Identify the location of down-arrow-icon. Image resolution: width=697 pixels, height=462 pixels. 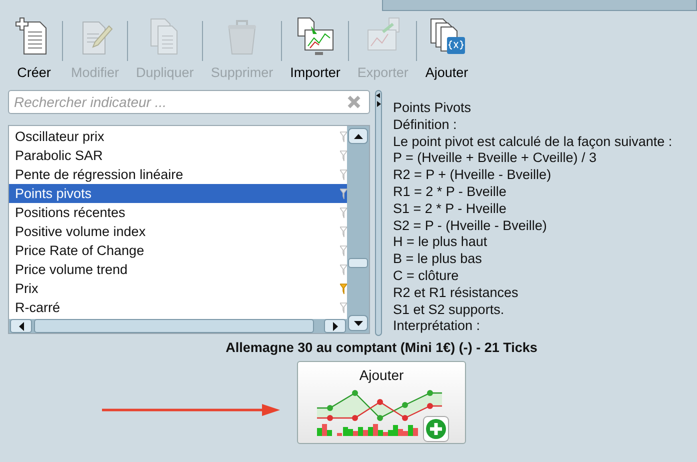
(358, 323).